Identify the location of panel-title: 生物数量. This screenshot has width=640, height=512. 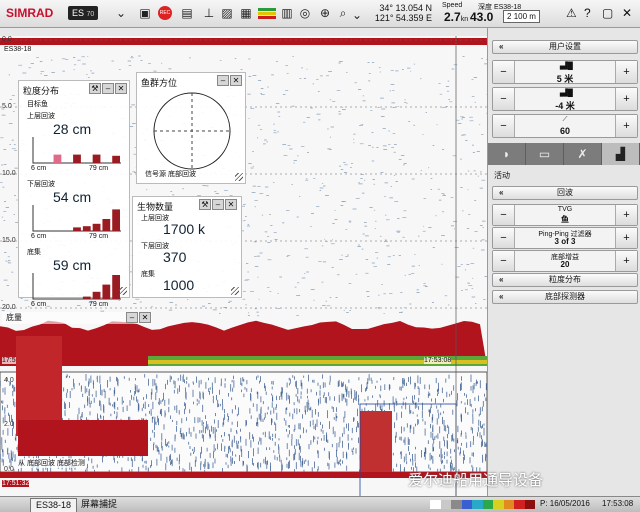
(155, 207).